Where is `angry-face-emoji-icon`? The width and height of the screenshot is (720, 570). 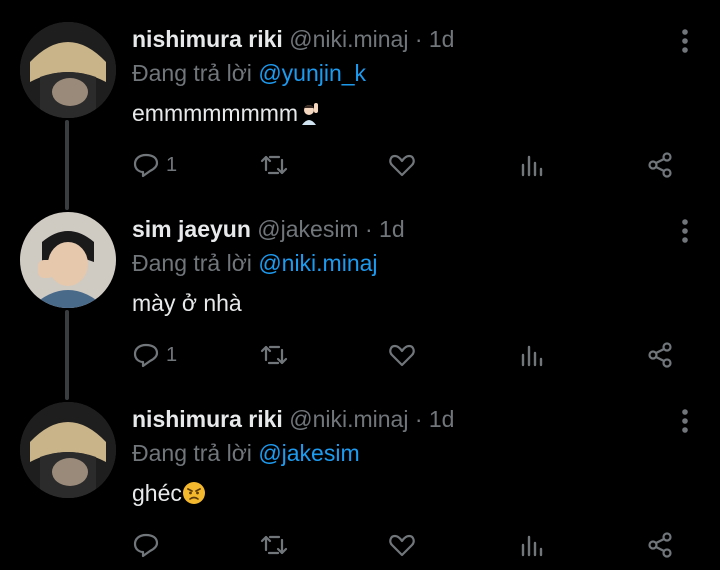
angry-face-emoji-icon is located at coordinates (193, 493).